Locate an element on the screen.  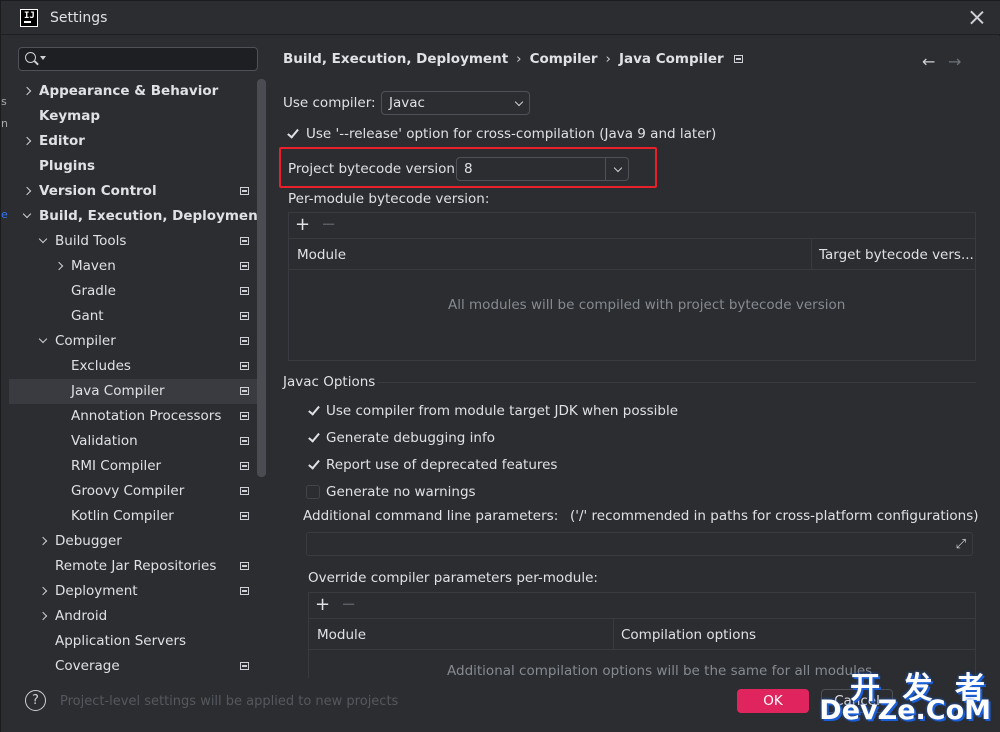
sidebar-item: Keymap is located at coordinates (134, 116).